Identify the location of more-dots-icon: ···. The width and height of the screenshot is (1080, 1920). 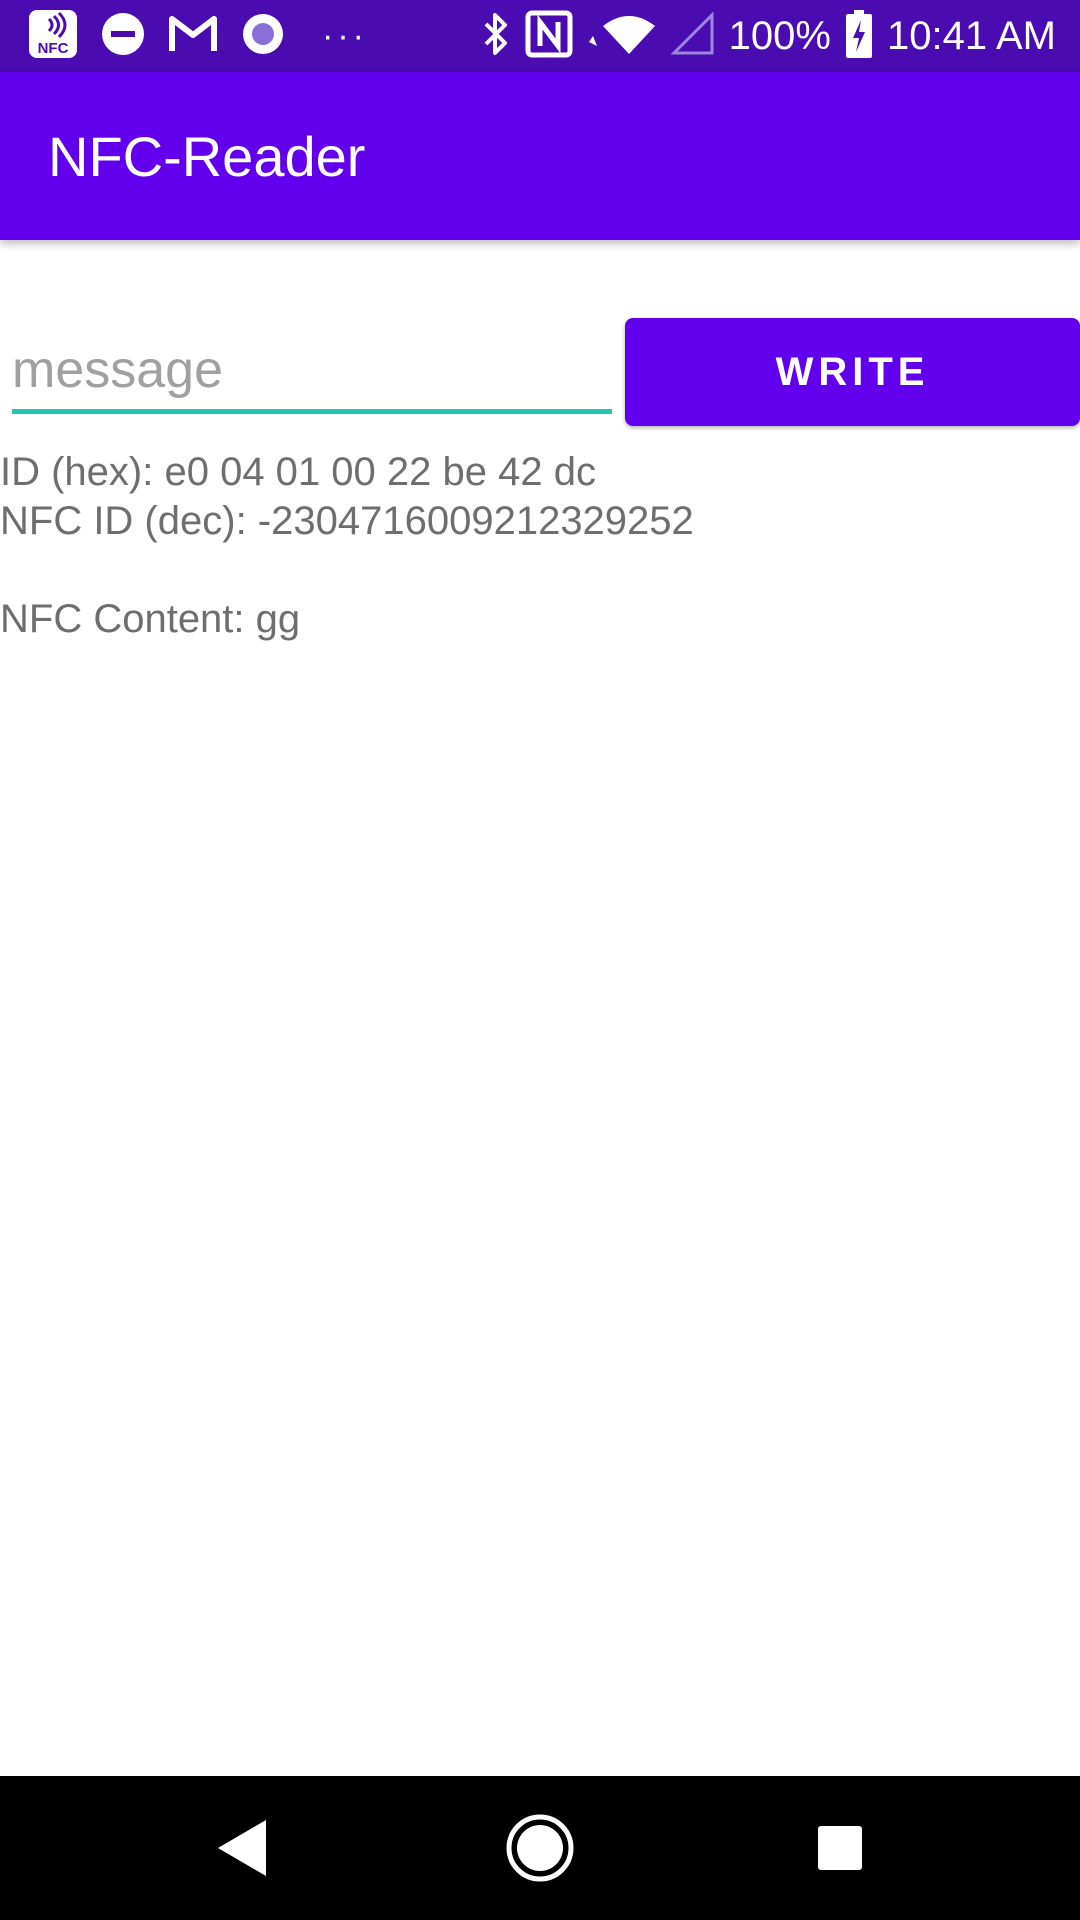
(345, 35).